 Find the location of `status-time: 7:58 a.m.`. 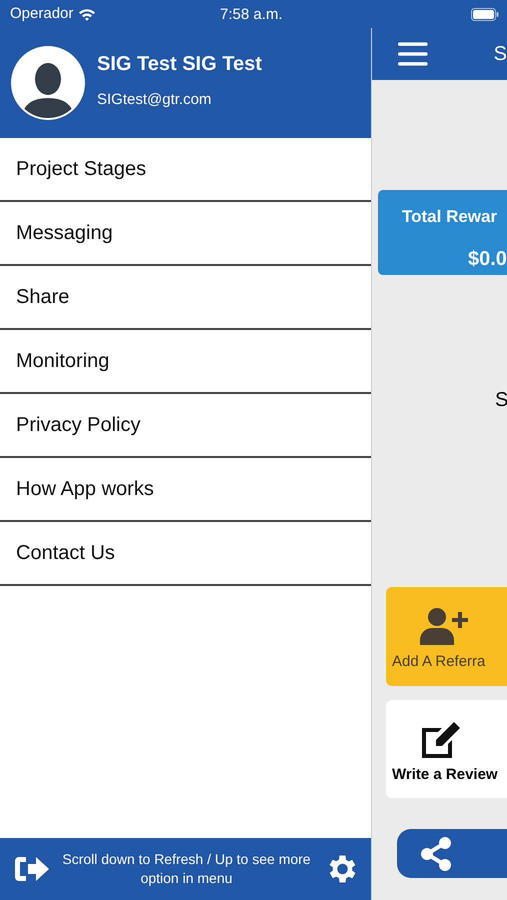

status-time: 7:58 a.m. is located at coordinates (251, 15).